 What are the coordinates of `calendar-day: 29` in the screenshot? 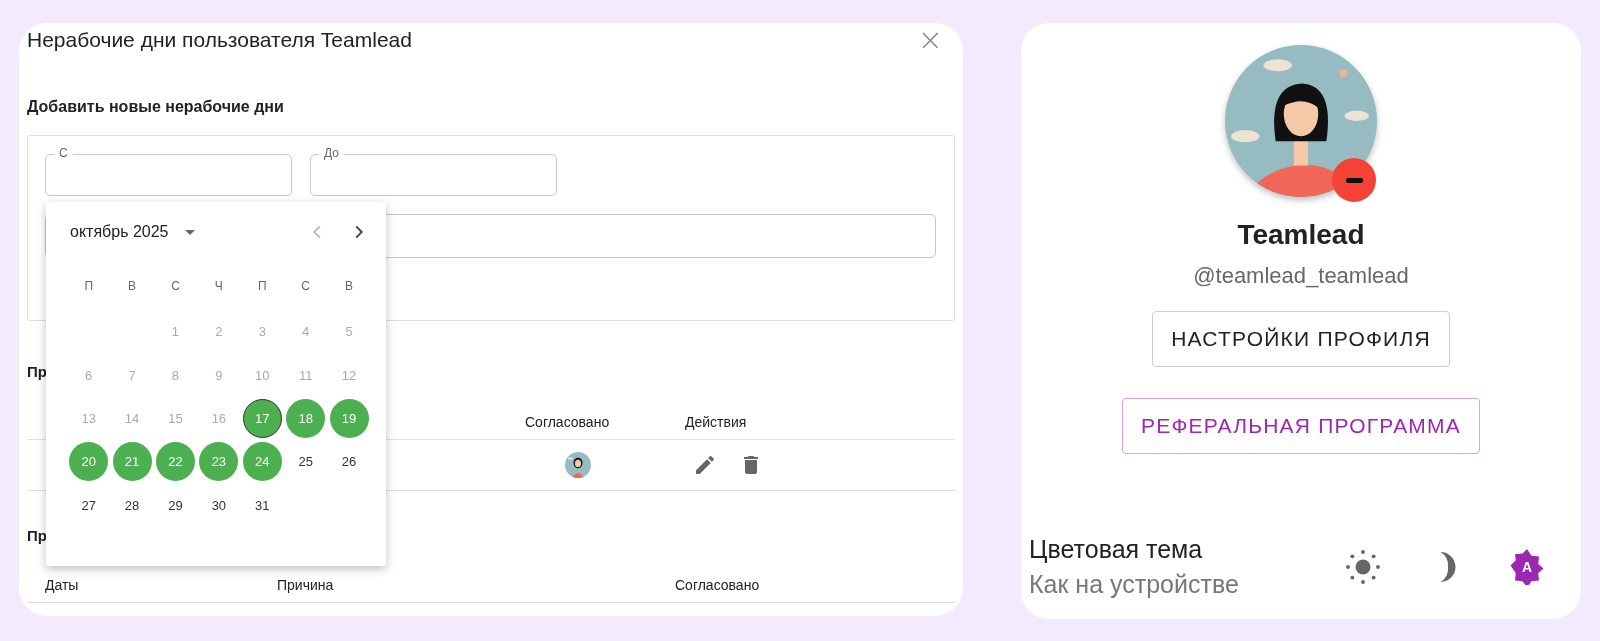 It's located at (175, 505).